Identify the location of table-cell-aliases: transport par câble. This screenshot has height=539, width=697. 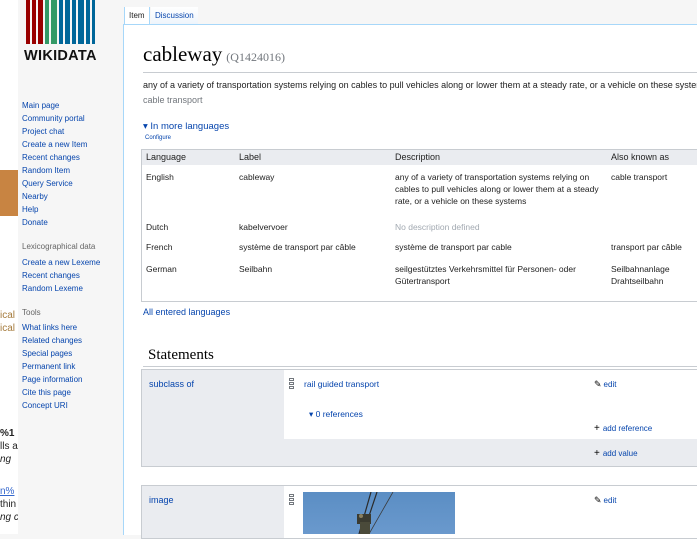
(646, 247).